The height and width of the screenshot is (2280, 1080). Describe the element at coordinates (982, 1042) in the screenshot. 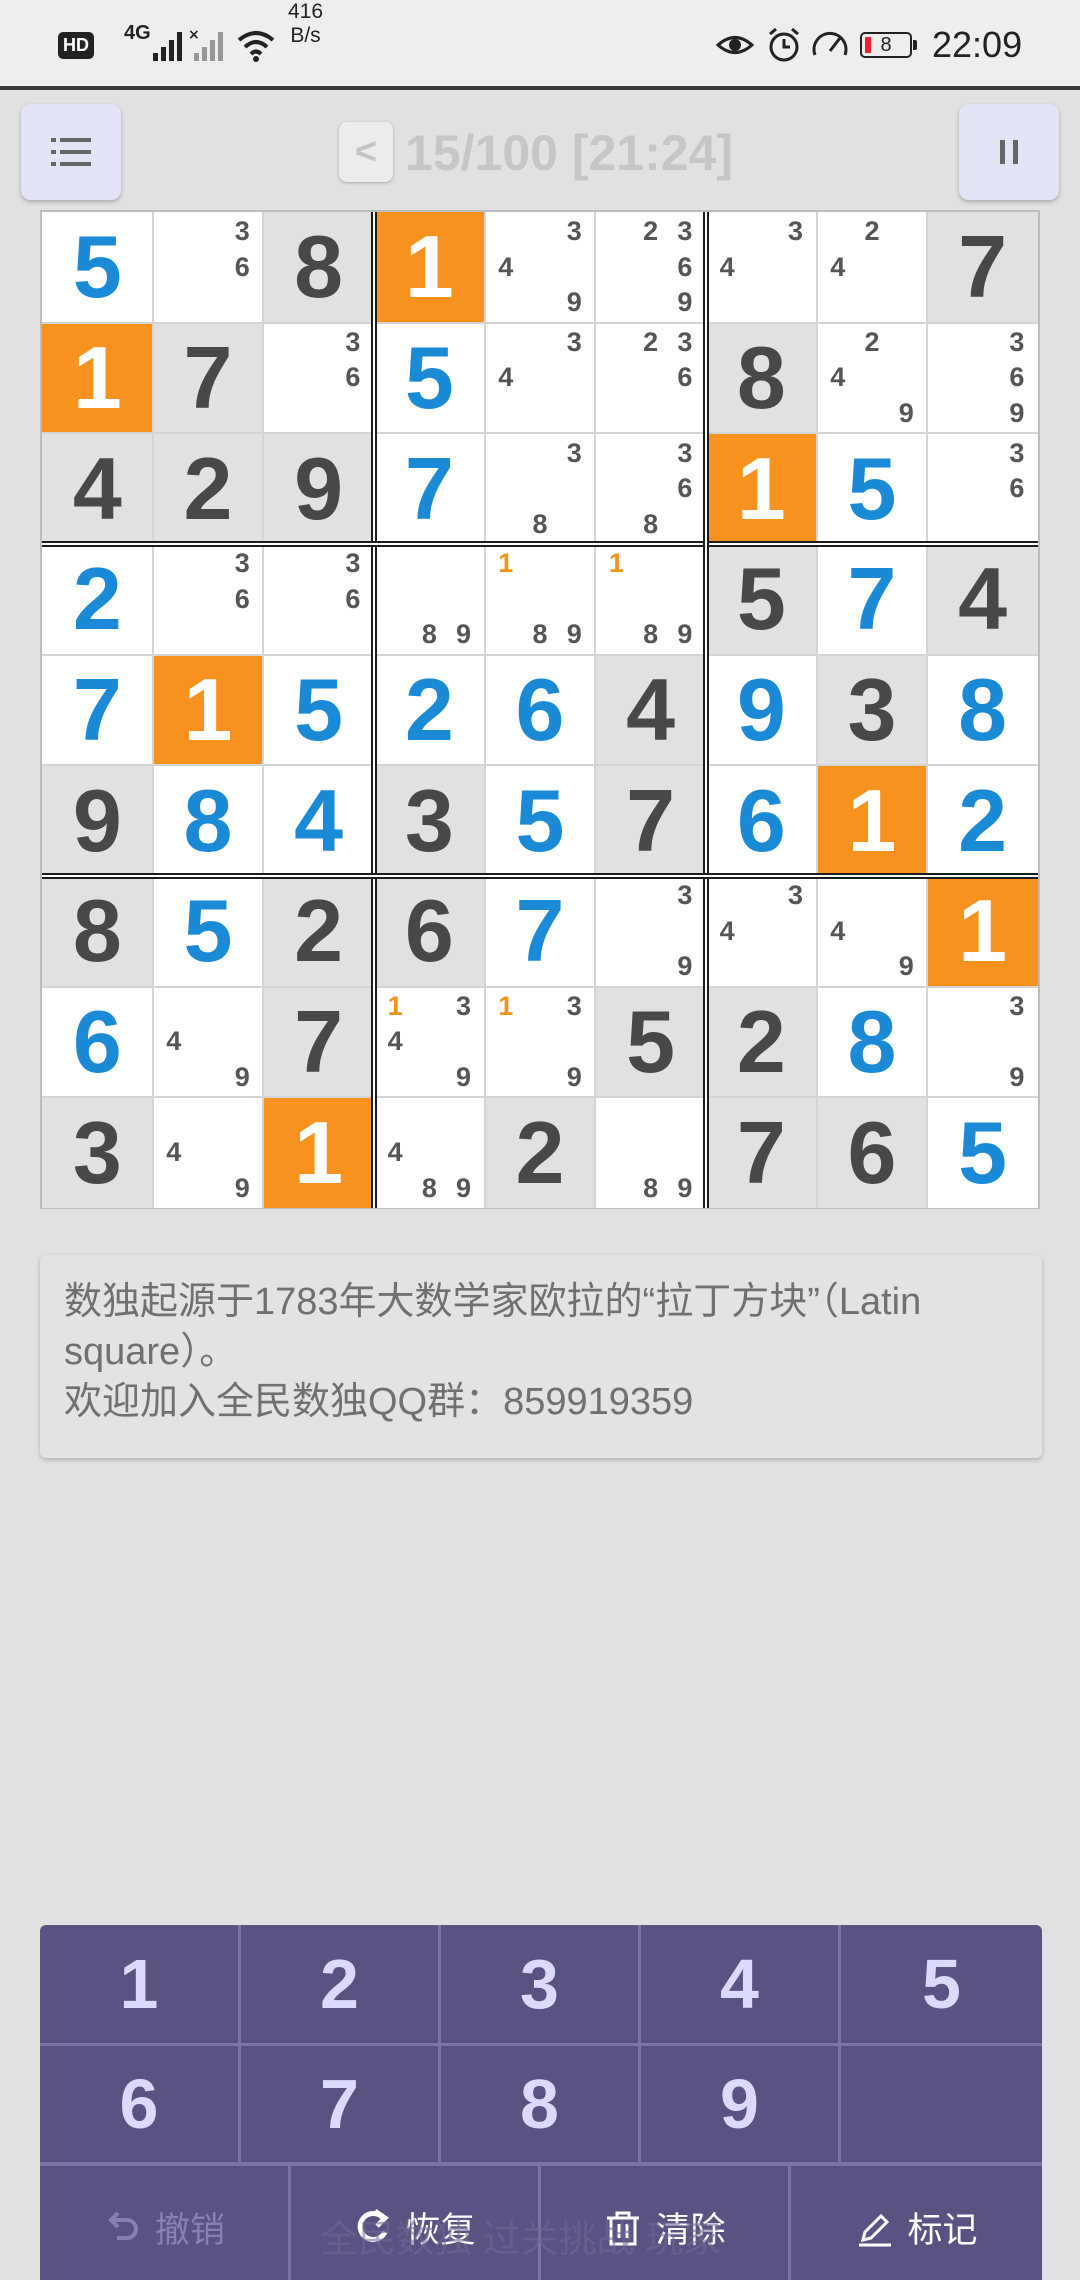

I see `cell-r8c9: 39` at that location.